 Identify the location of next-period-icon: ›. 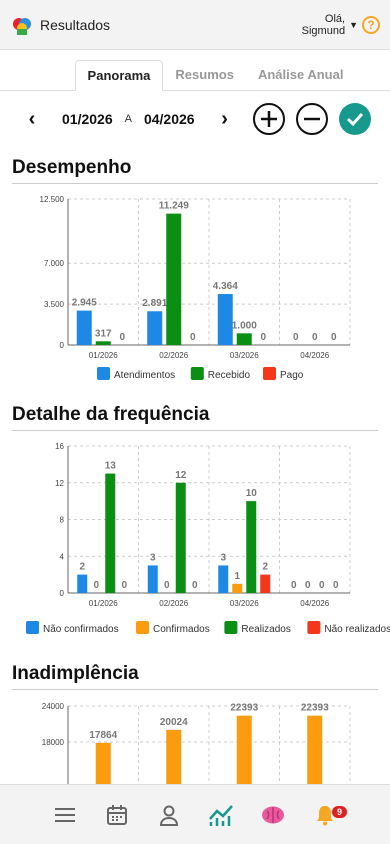
(225, 119).